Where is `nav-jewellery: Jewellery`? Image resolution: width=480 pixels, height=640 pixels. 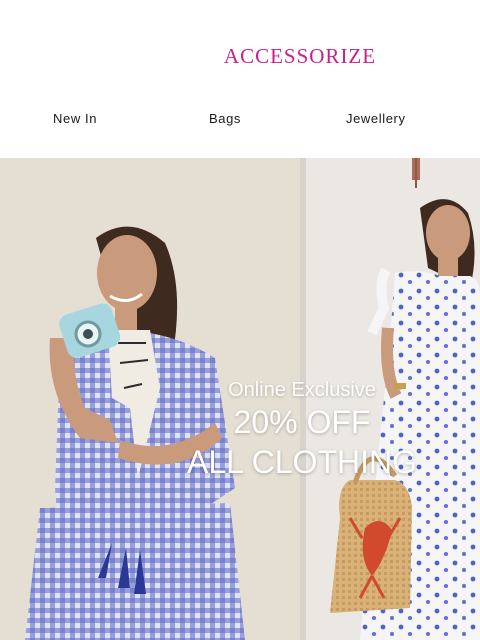 nav-jewellery: Jewellery is located at coordinates (376, 118).